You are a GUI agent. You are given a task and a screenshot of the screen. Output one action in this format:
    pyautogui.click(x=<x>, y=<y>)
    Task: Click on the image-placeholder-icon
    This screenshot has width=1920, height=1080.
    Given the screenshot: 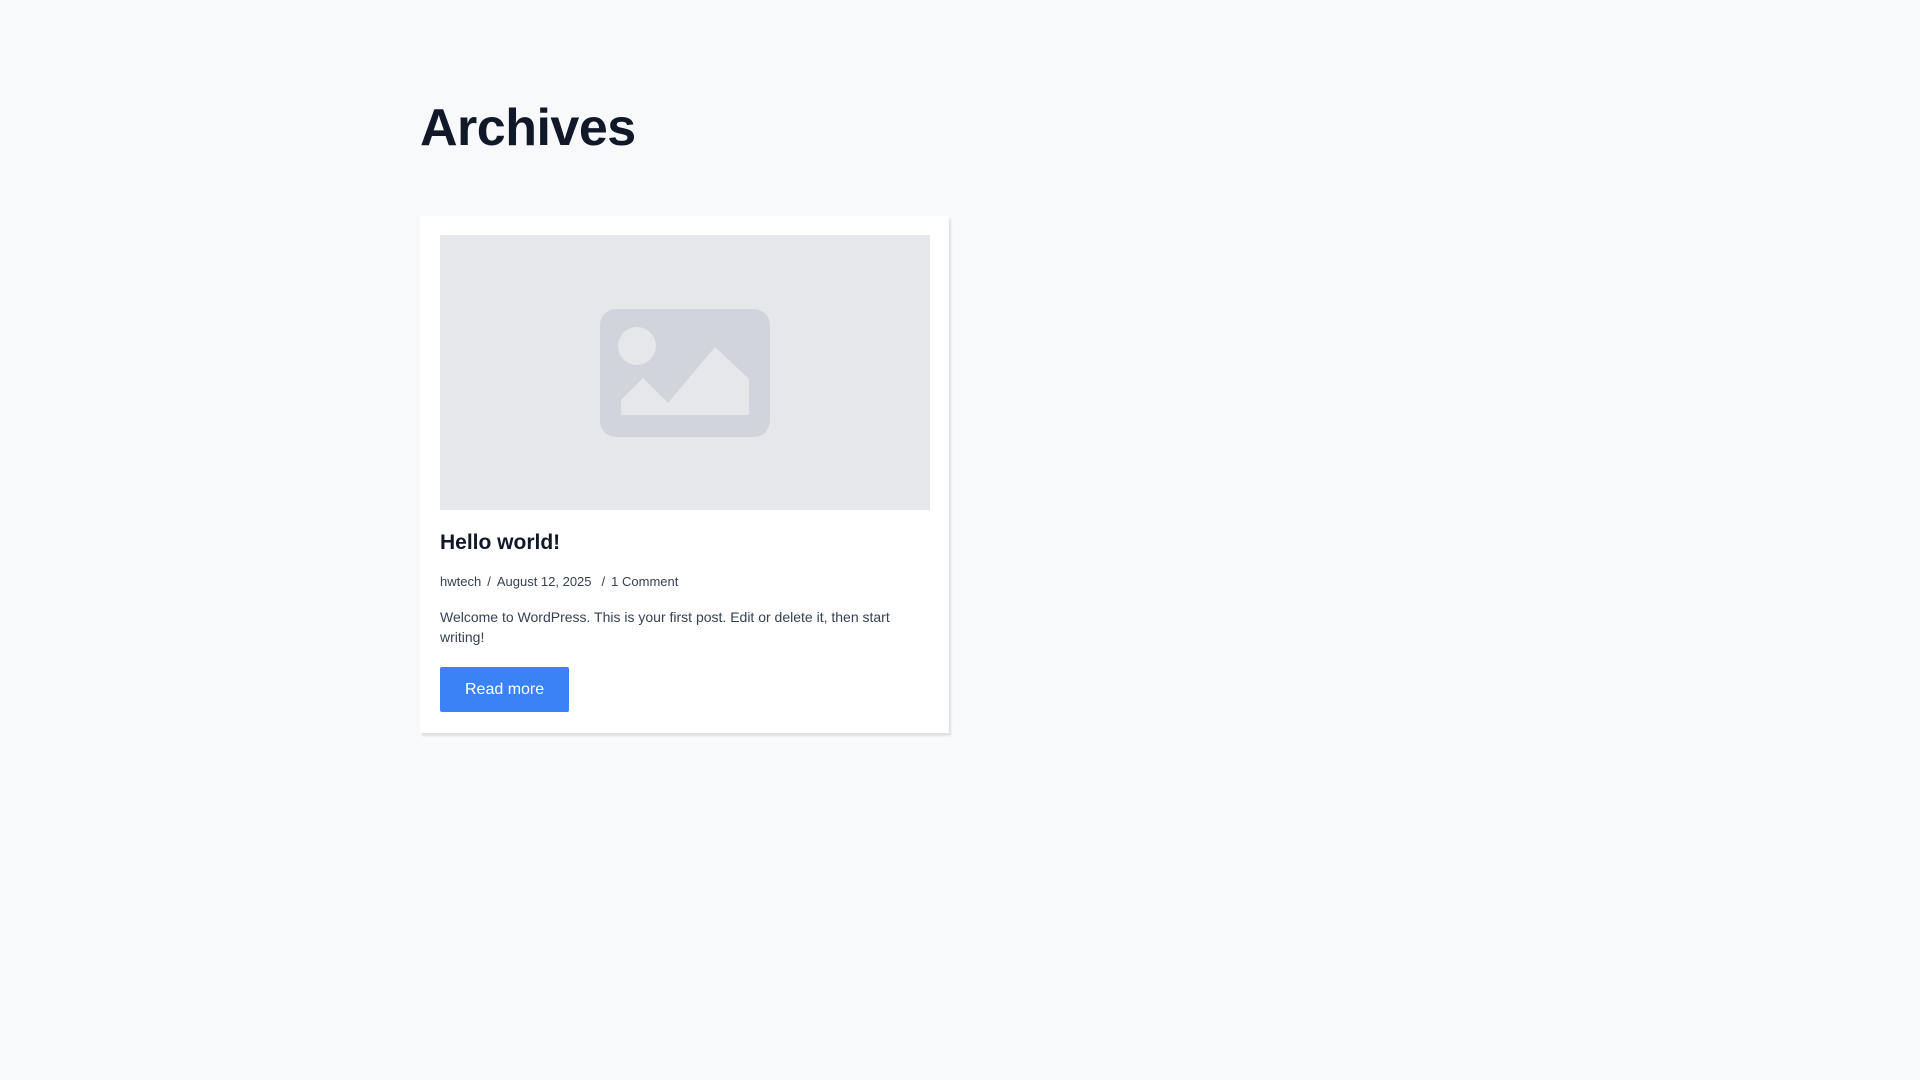 What is the action you would take?
    pyautogui.click(x=685, y=372)
    